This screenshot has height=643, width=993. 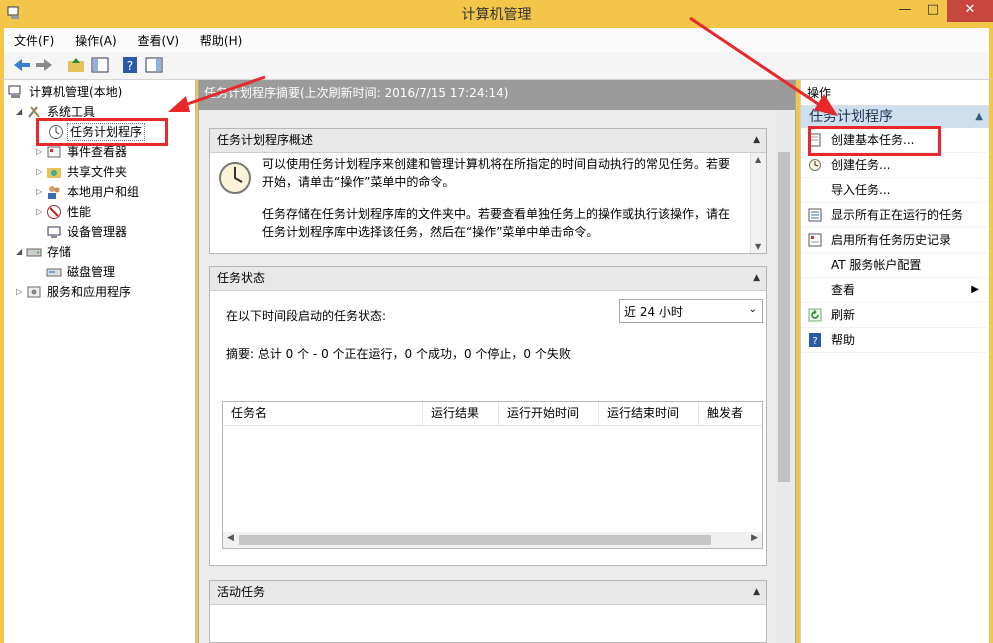 What do you see at coordinates (100, 65) in the screenshot?
I see `show-hide-tree-icon` at bounding box center [100, 65].